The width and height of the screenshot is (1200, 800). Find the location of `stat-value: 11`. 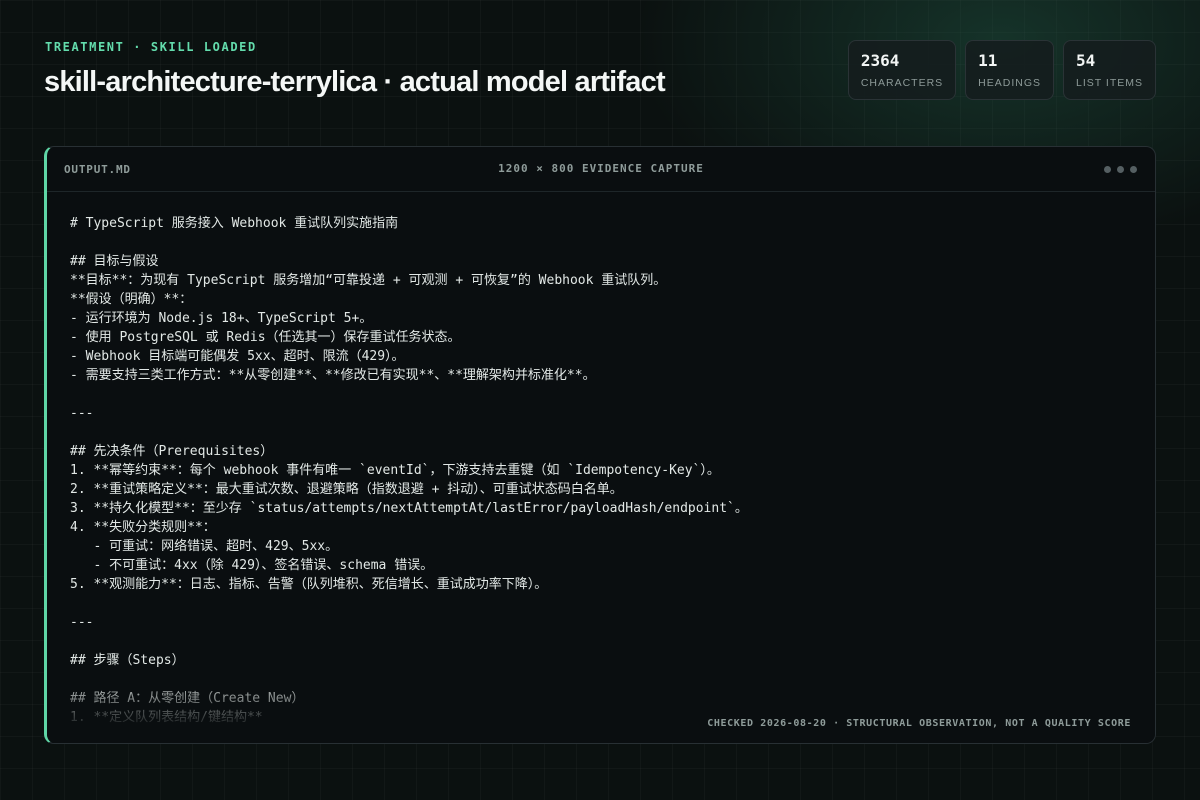

stat-value: 11 is located at coordinates (988, 60).